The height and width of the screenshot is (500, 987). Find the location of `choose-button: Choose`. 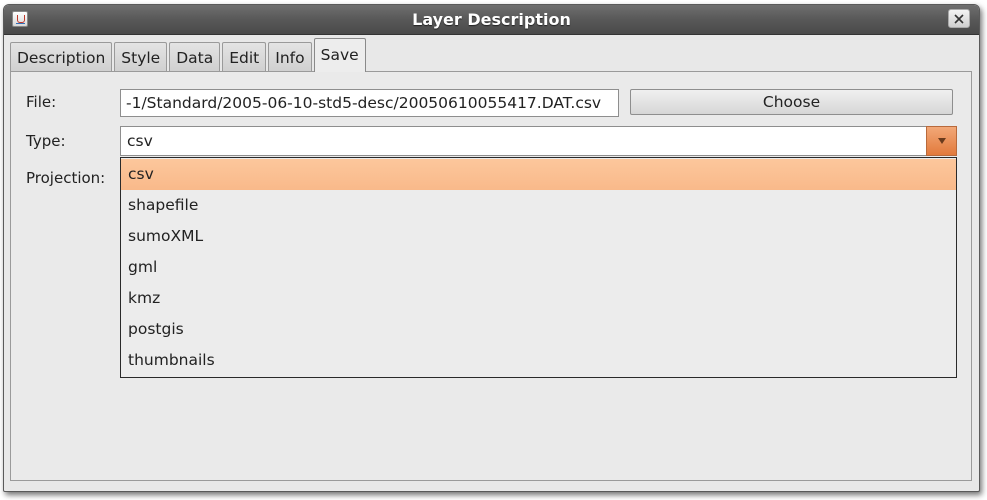

choose-button: Choose is located at coordinates (791, 102).